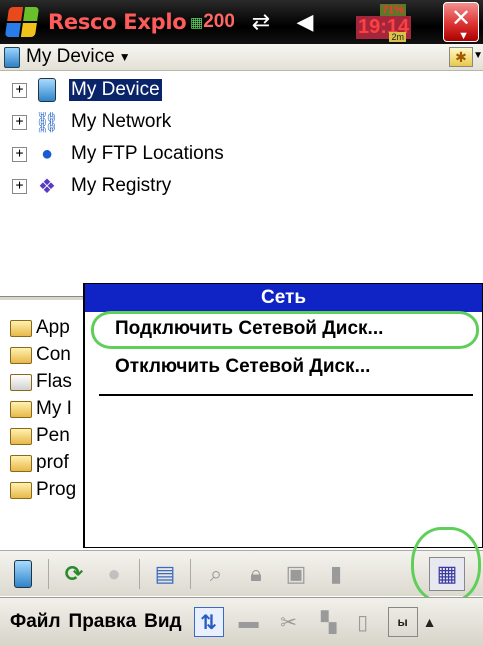  Describe the element at coordinates (197, 22) in the screenshot. I see `network-status-icon: ▦` at that location.